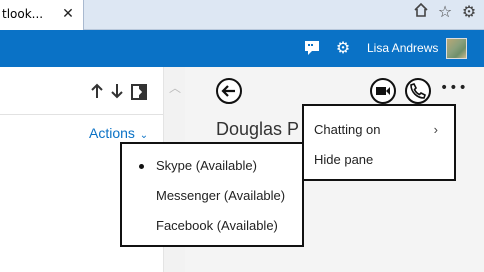 The image size is (484, 272). I want to click on actions-label: Actions, so click(112, 133).